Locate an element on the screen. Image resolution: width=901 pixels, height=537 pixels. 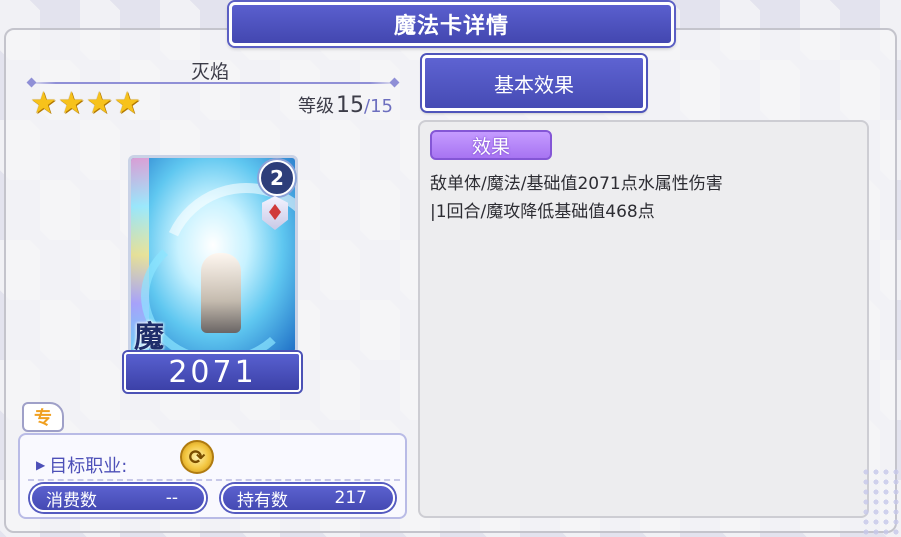
level-max: 15 is located at coordinates (381, 106).